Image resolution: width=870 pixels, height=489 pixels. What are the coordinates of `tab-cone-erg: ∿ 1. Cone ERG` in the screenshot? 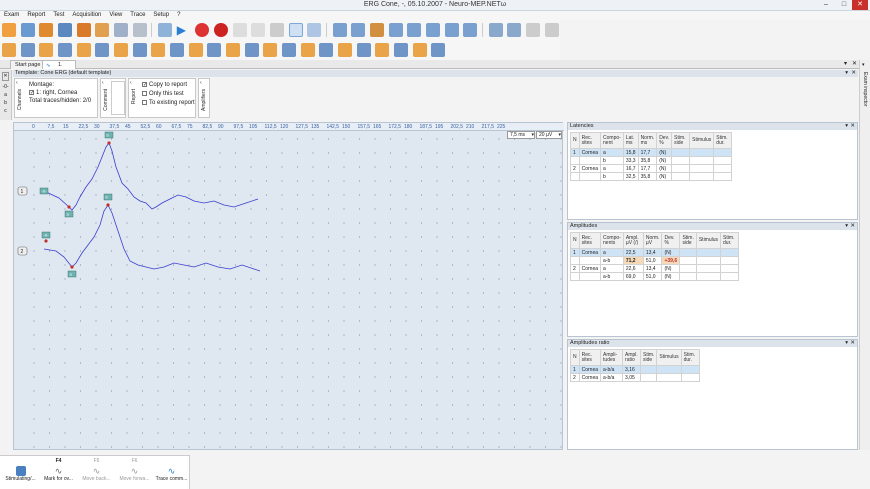 It's located at (59, 73).